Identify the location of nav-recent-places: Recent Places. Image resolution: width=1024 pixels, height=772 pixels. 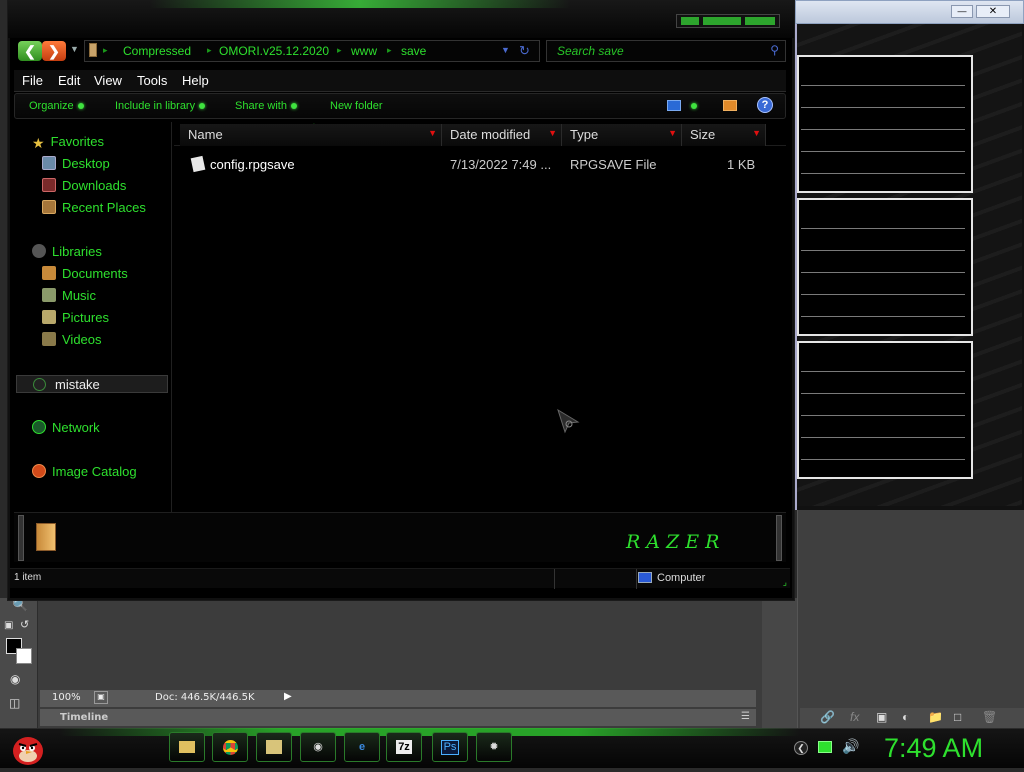
(94, 210).